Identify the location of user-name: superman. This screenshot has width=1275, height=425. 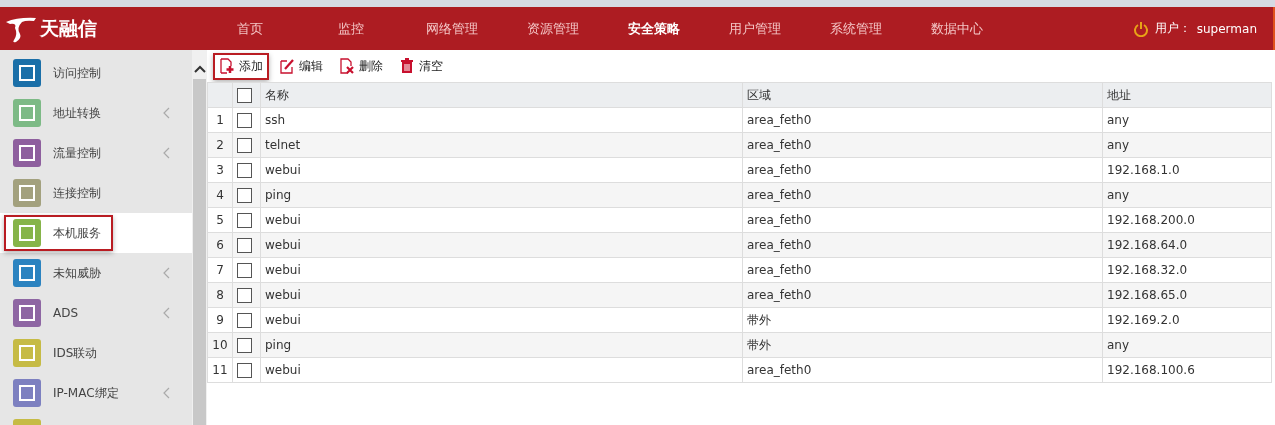
(1226, 28).